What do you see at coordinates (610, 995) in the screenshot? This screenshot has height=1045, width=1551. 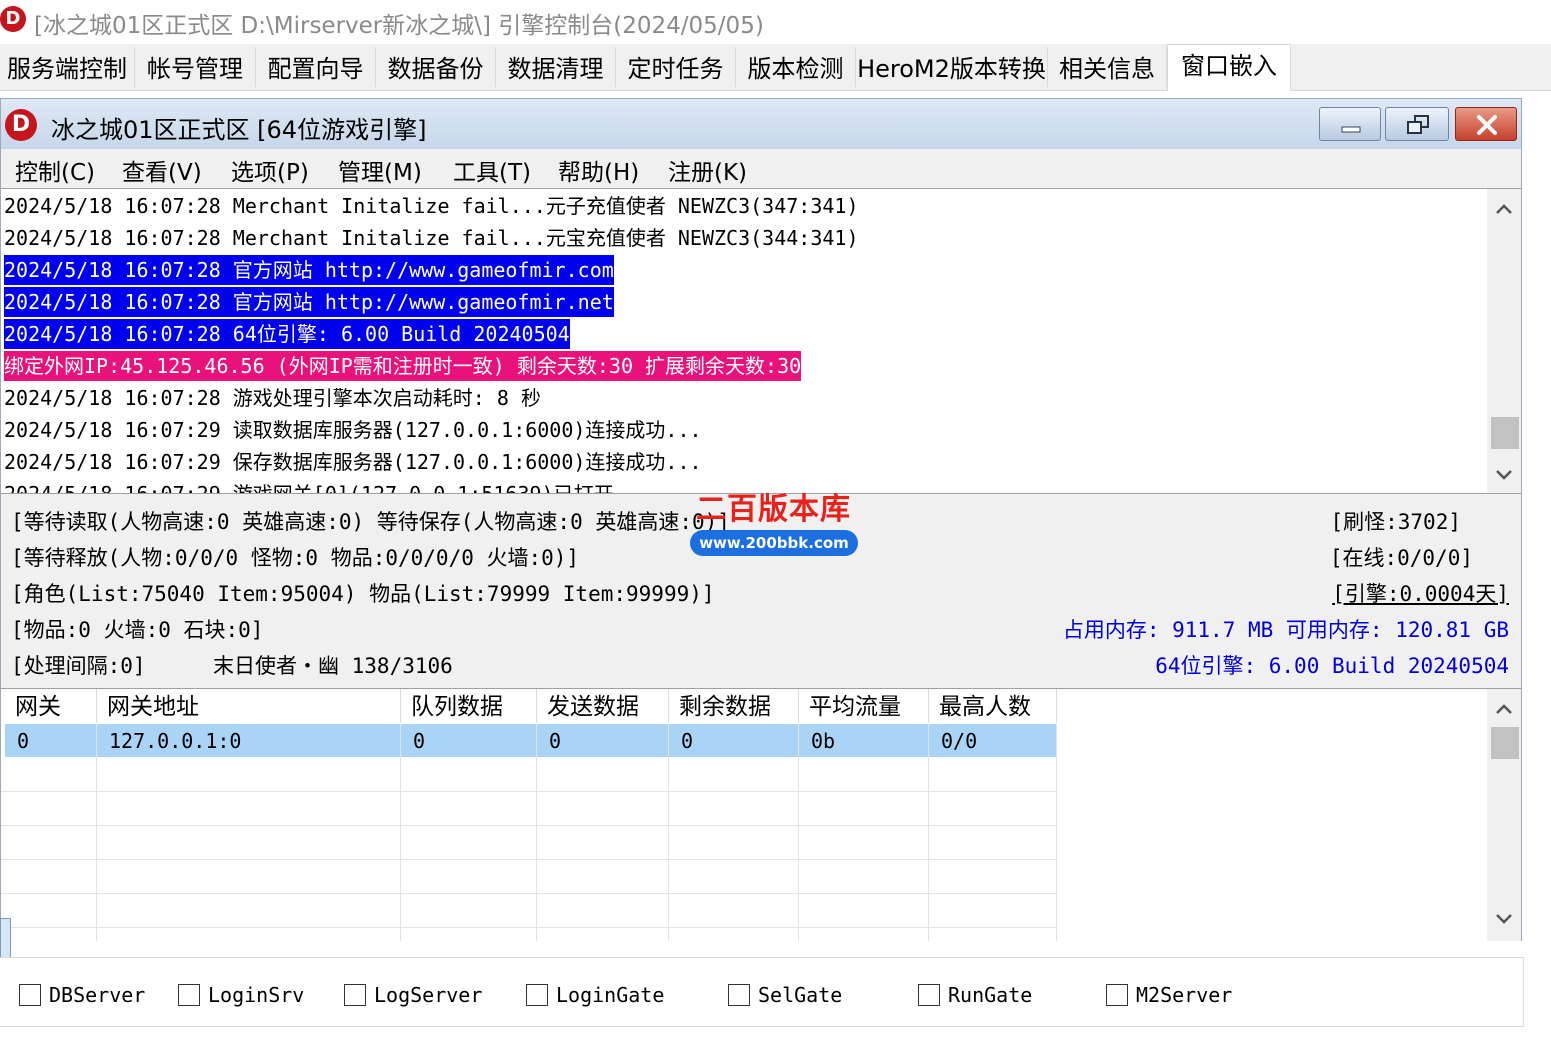 I see `checkbox-label: LoginGate` at bounding box center [610, 995].